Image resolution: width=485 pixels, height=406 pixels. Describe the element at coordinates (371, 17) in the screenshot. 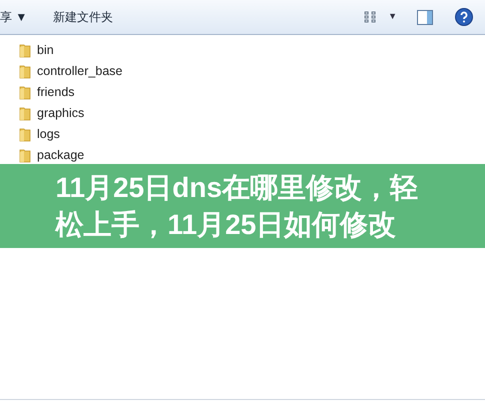

I see `view-options-icon` at that location.